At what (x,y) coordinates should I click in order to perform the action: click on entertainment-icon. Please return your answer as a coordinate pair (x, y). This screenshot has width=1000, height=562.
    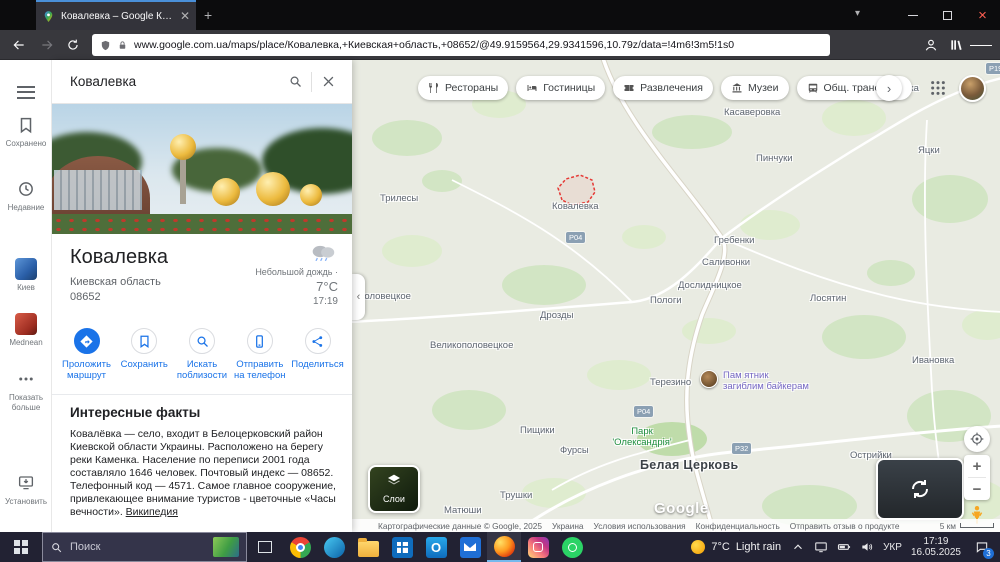
    Looking at the image, I should click on (629, 88).